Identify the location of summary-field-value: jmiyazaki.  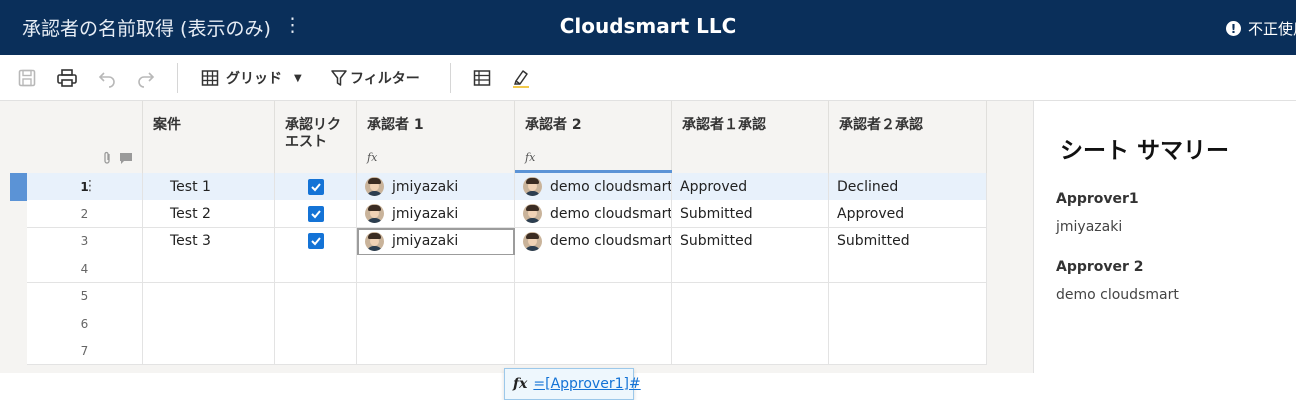
(1089, 227).